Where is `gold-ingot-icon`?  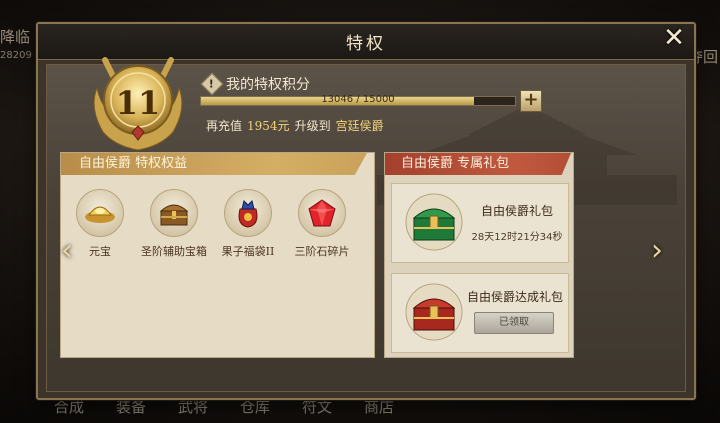 gold-ingot-icon is located at coordinates (100, 213).